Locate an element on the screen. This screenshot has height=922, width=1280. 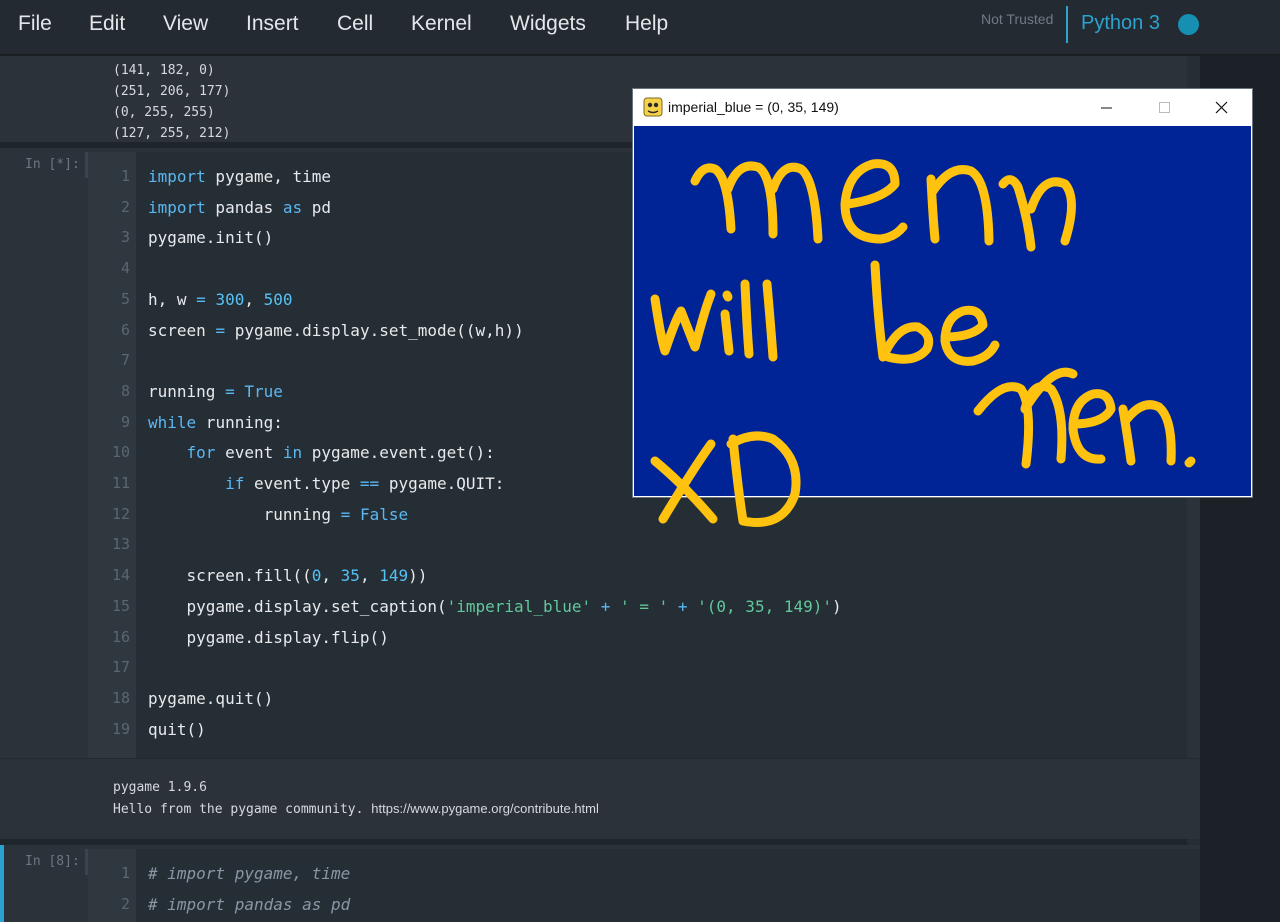
code-token: if is located at coordinates (235, 483).